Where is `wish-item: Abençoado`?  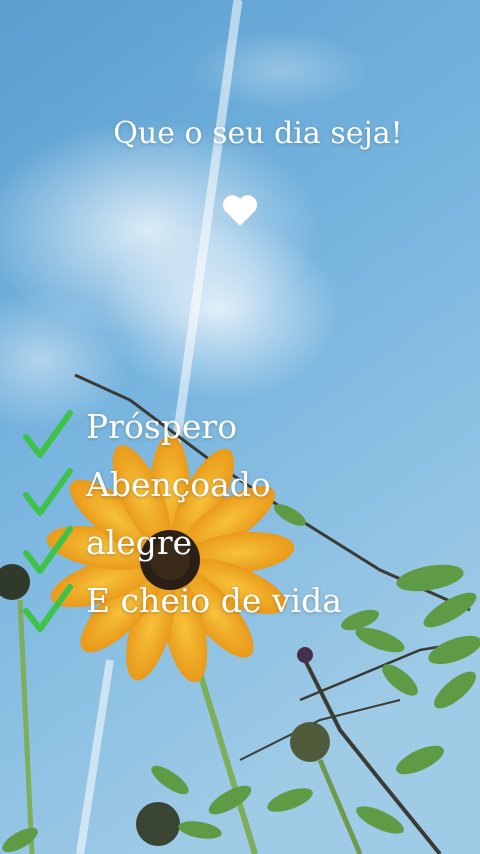 wish-item: Abençoado is located at coordinates (242, 492).